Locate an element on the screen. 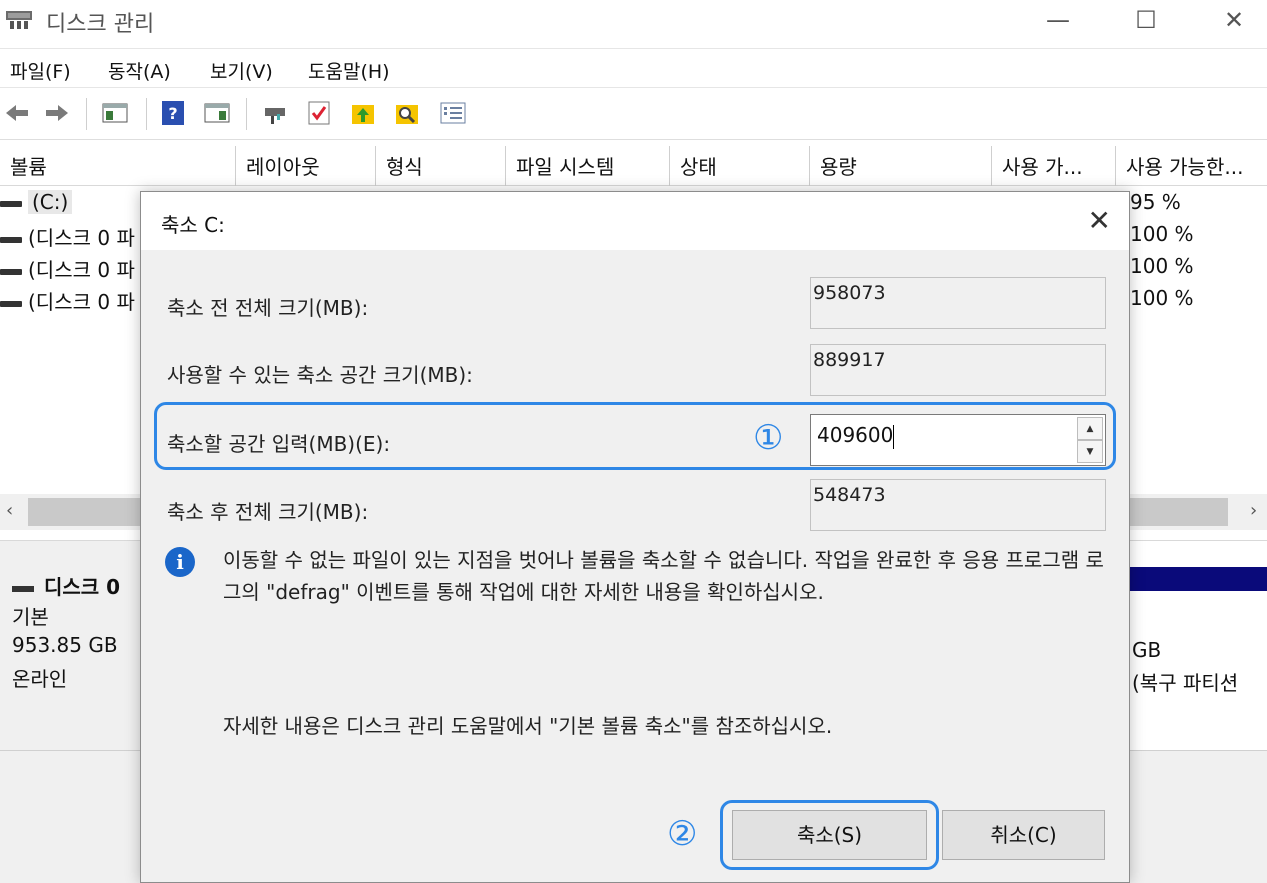  column-file-system: 파일 시스템 is located at coordinates (588, 166).